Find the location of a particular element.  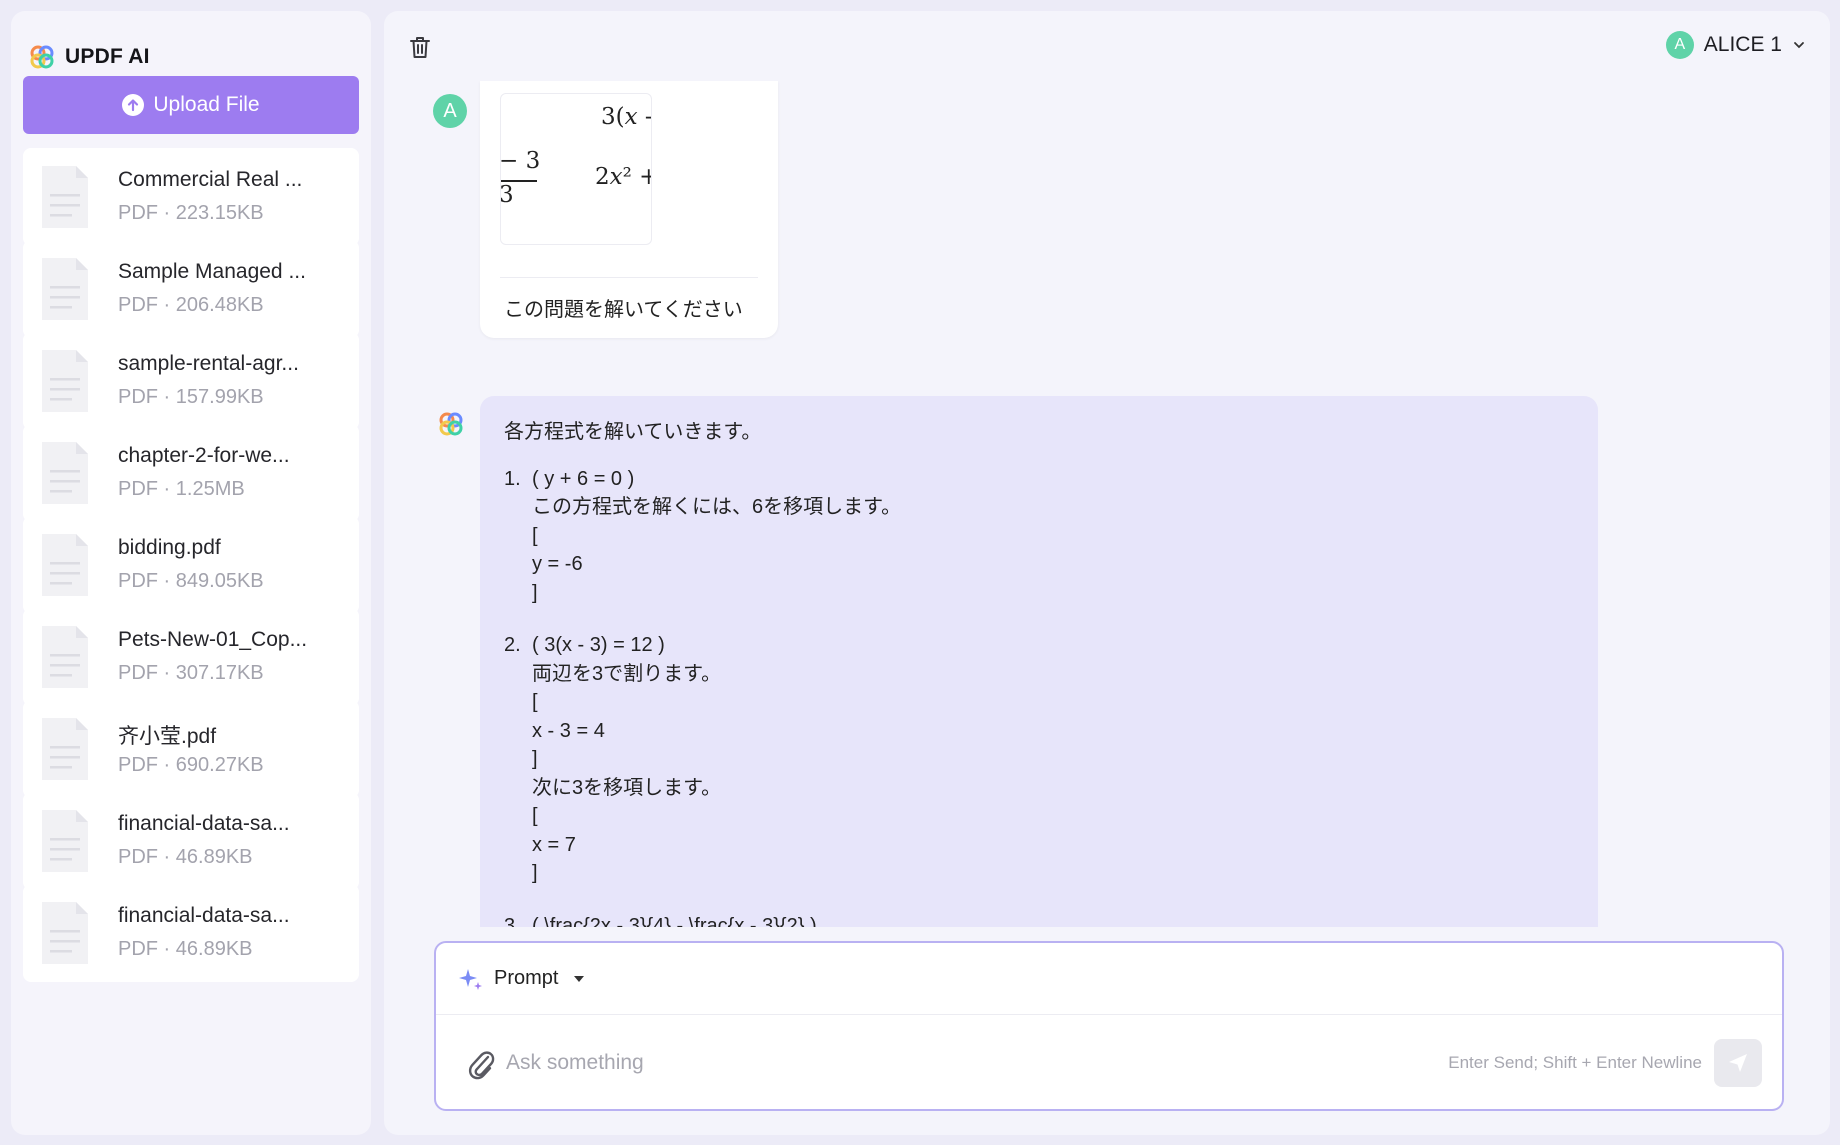

send-icon is located at coordinates (1738, 1063).